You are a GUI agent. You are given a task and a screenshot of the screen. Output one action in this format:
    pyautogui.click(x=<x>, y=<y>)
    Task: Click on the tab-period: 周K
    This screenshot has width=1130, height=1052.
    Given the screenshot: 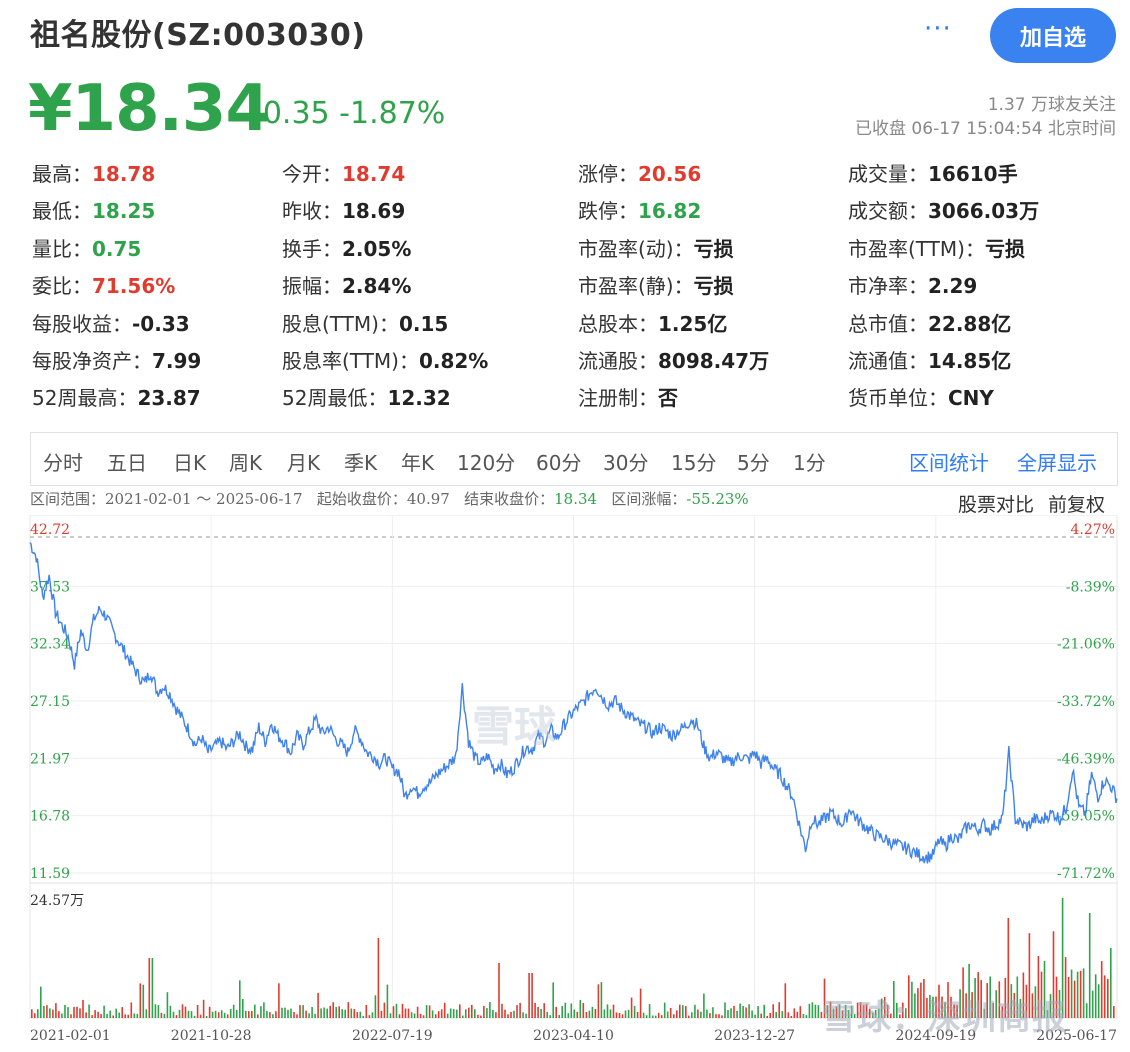 What is the action you would take?
    pyautogui.click(x=245, y=461)
    